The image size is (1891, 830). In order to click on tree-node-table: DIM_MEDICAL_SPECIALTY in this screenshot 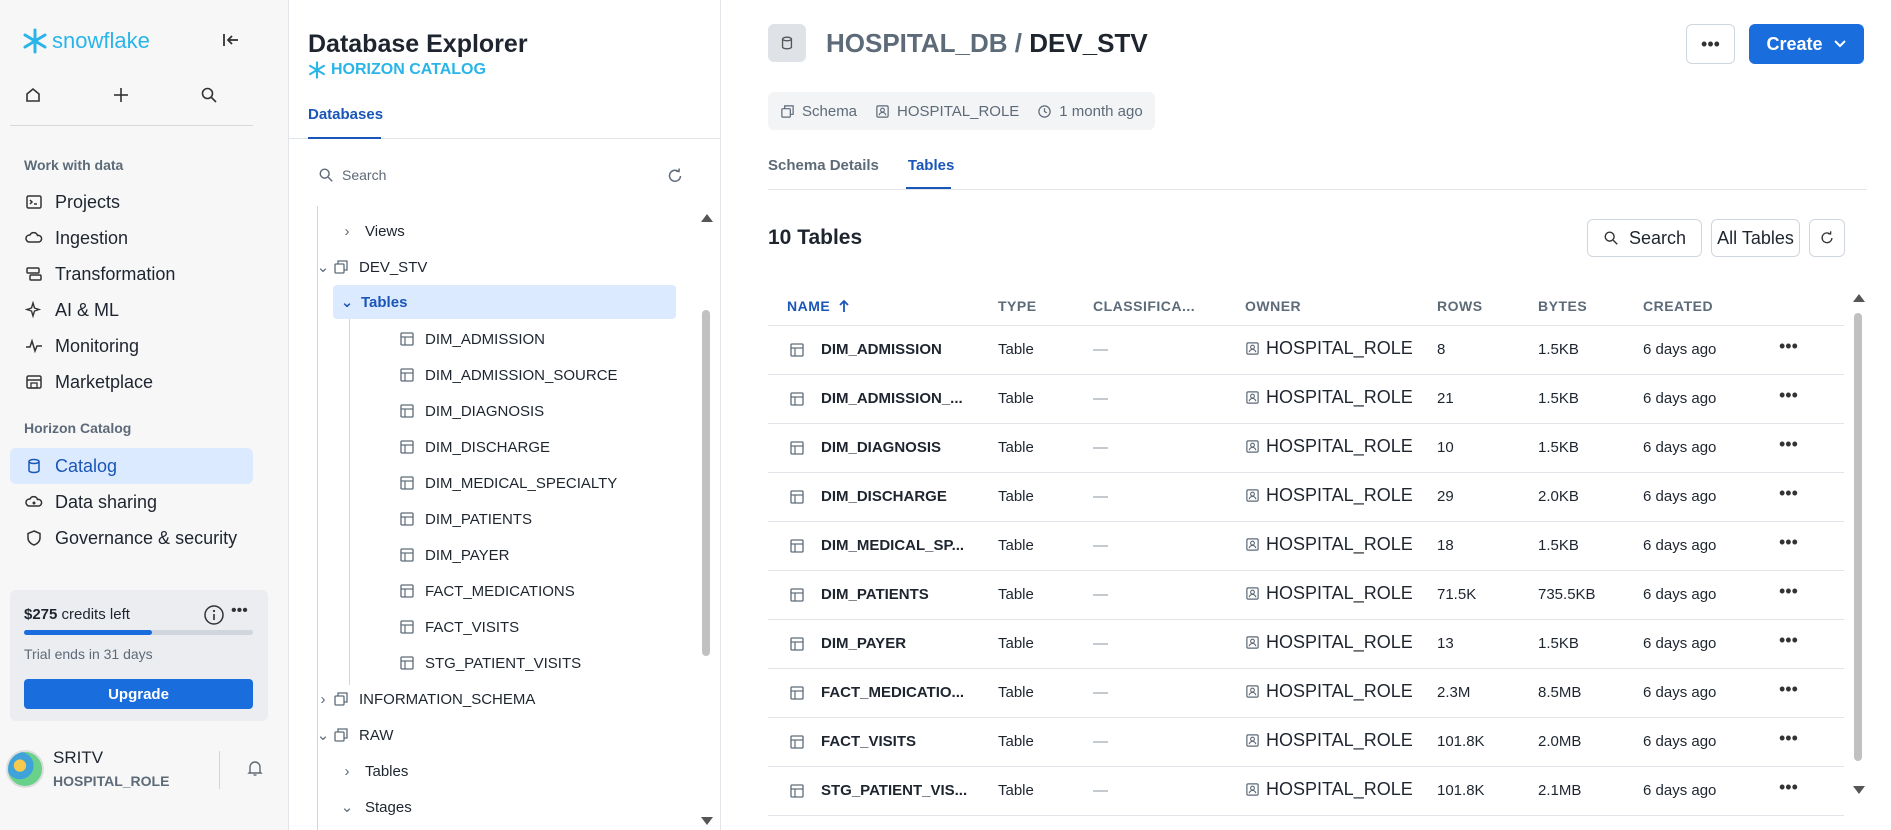, I will do `click(508, 483)`.